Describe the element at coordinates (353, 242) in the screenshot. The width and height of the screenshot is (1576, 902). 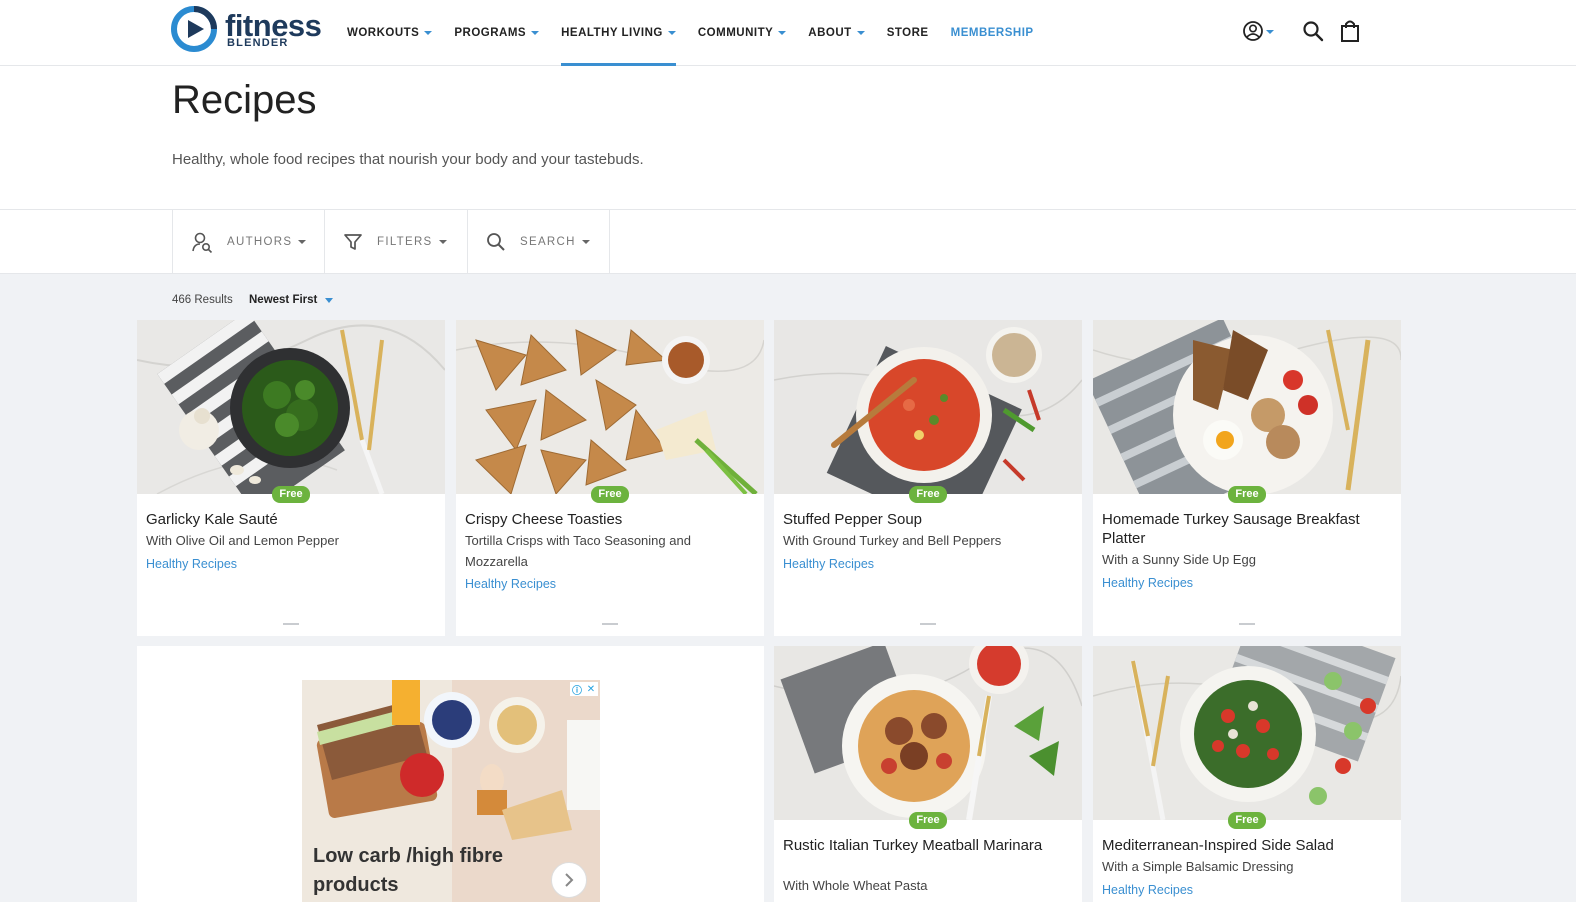
I see `filter-icon` at that location.